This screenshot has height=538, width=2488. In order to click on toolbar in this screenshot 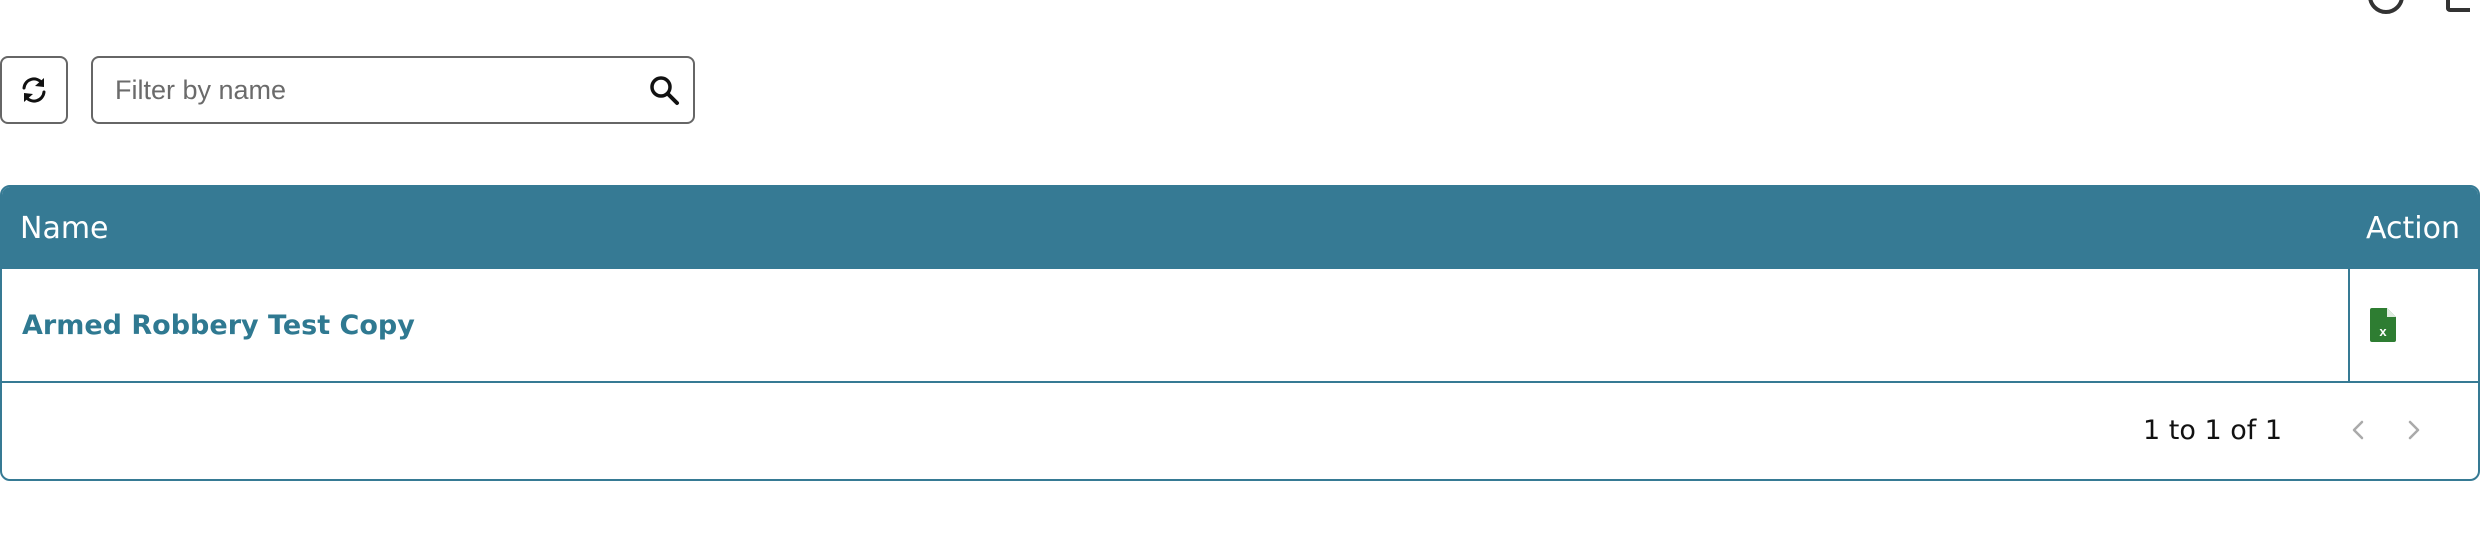, I will do `click(347, 90)`.